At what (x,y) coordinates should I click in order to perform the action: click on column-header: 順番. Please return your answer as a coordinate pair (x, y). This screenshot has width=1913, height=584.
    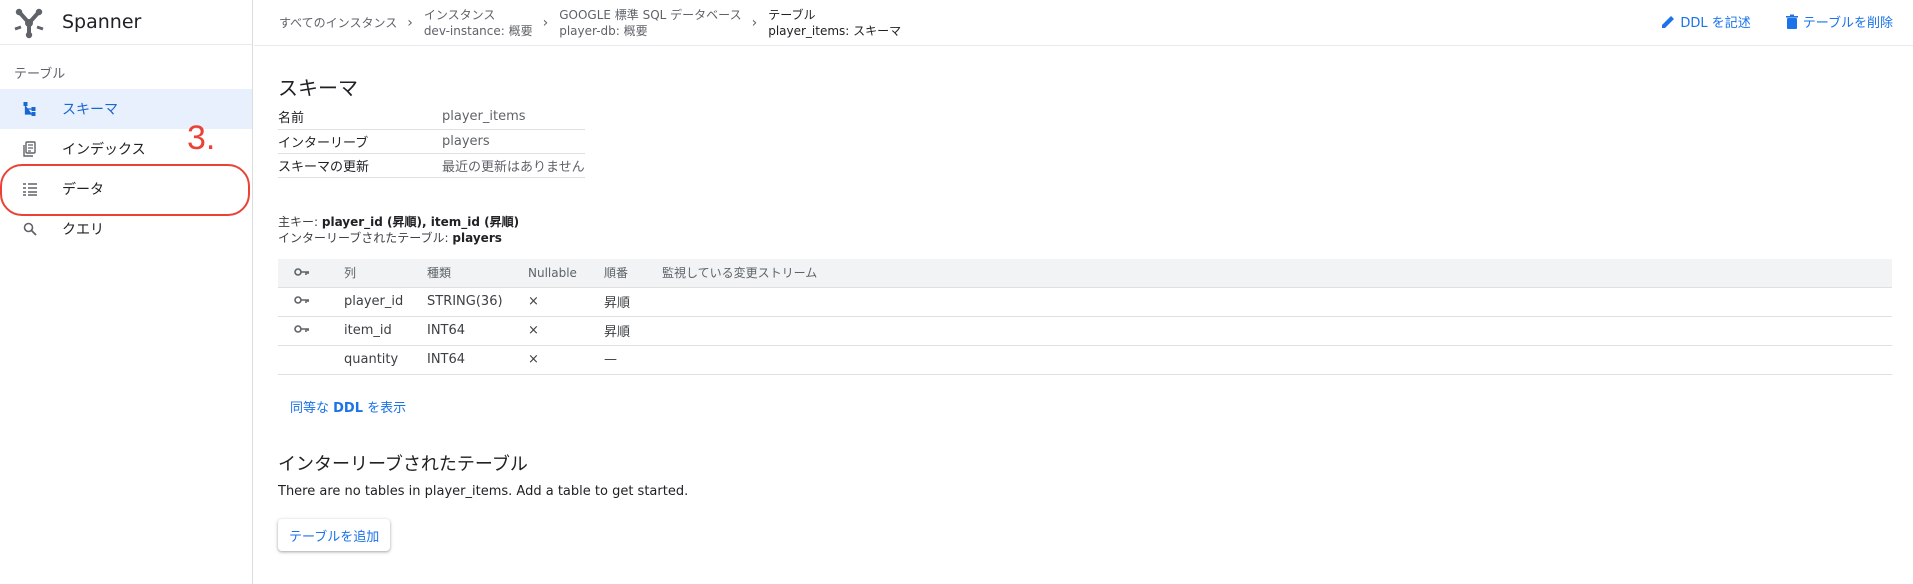
    Looking at the image, I should click on (633, 273).